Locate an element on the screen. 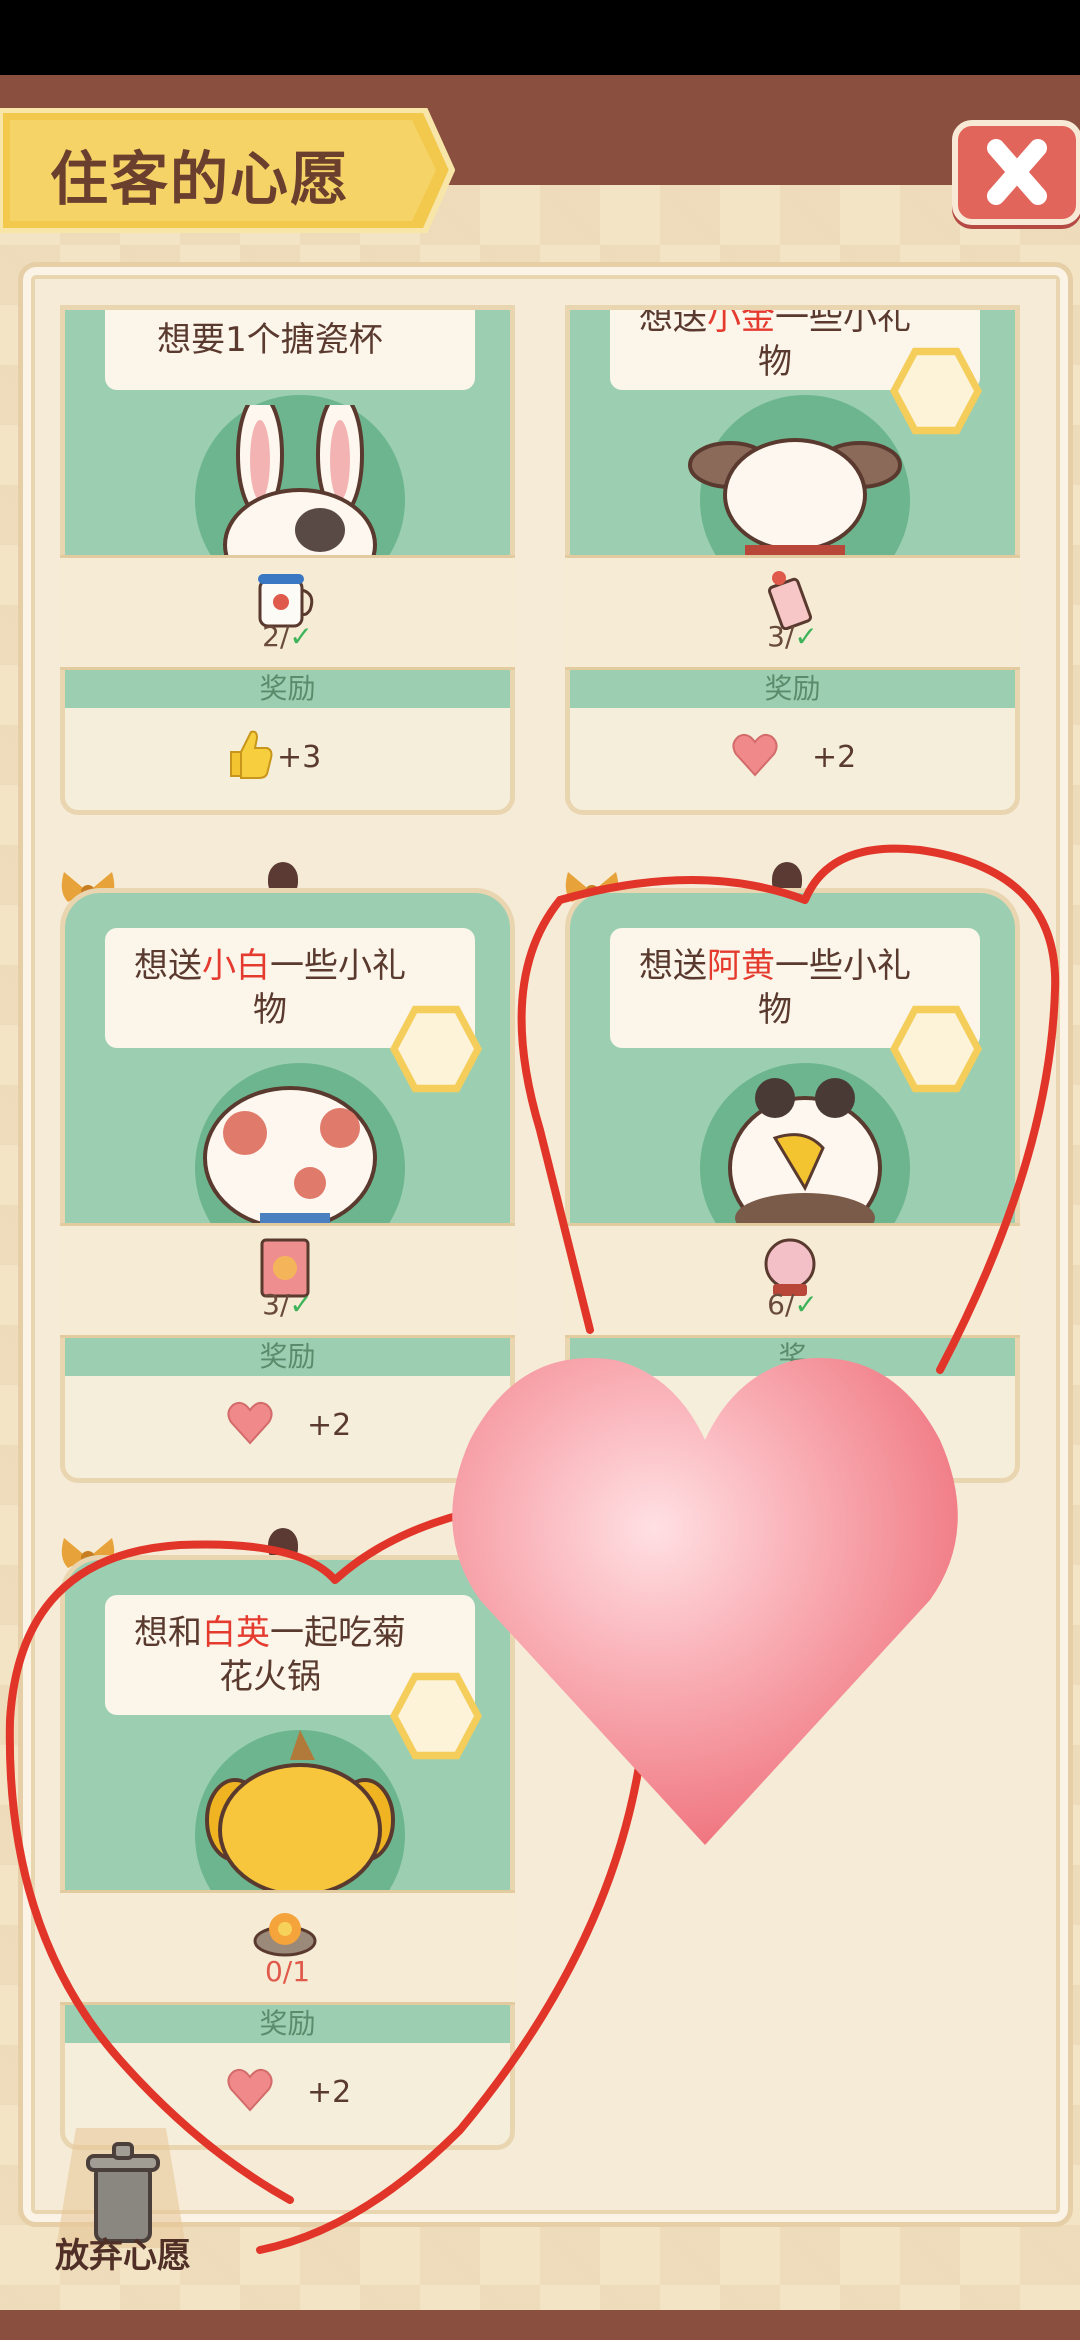 This screenshot has height=2340, width=1080. wish-card: 想送小白一些小礼物 3/✓ 奖励 +2 is located at coordinates (287, 1185).